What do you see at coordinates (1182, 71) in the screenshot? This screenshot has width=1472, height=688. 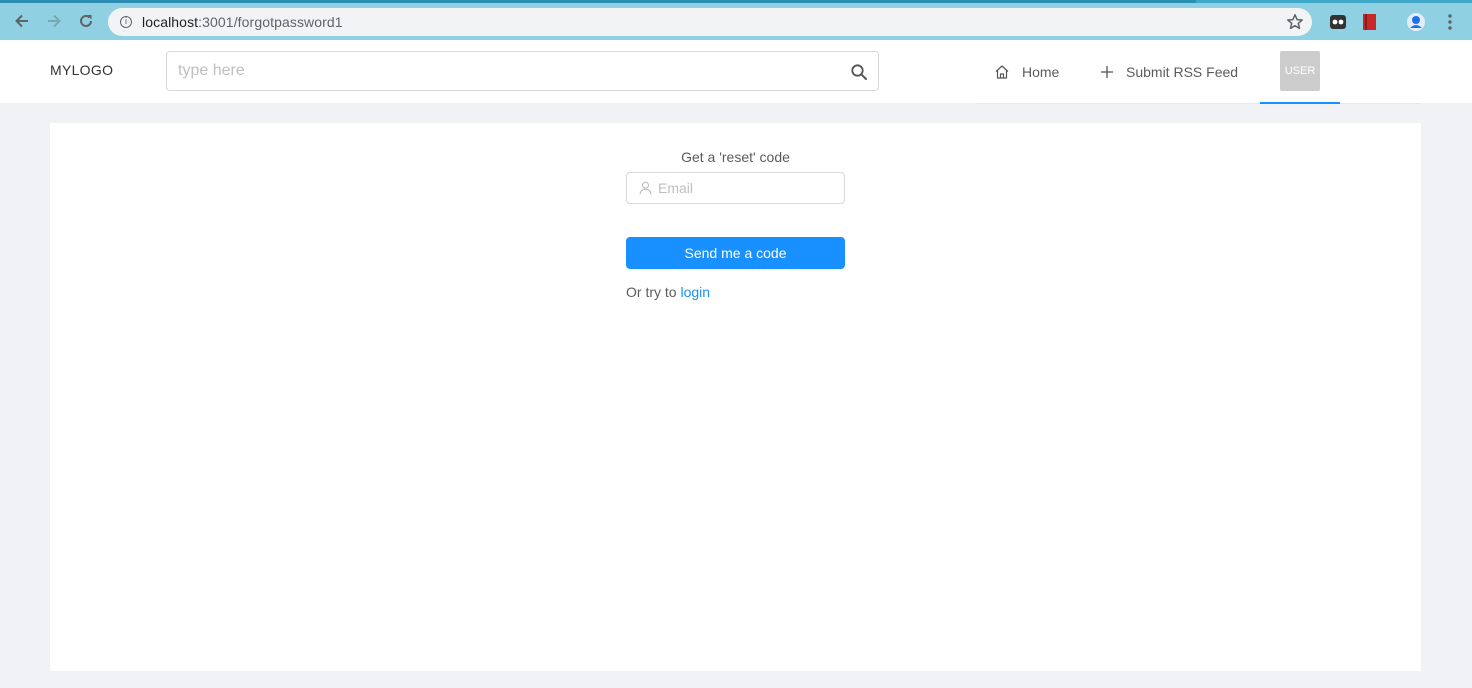 I see `nav-submit-label: Submit RSS Feed` at bounding box center [1182, 71].